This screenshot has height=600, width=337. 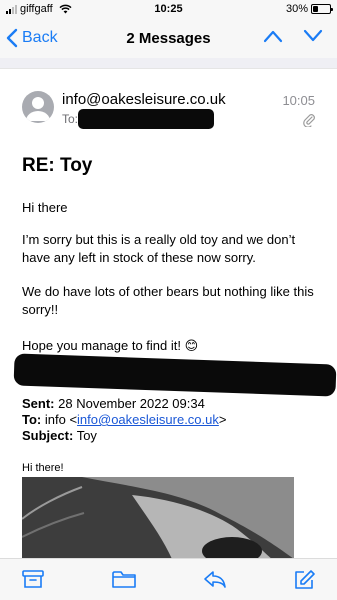 What do you see at coordinates (48, 435) in the screenshot?
I see `subject-label: Subject:` at bounding box center [48, 435].